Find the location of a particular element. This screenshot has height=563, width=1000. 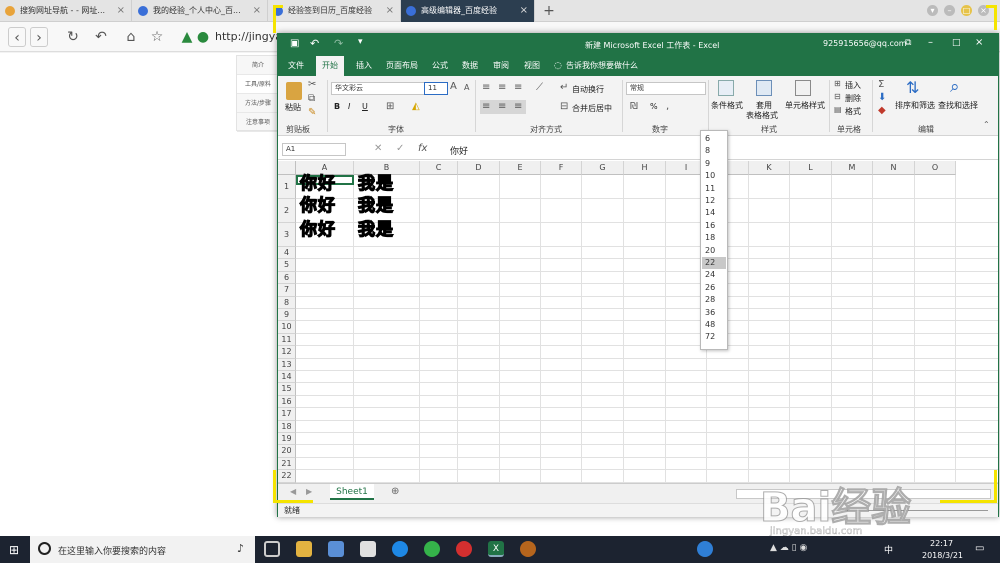

font-size-option: 72 is located at coordinates (714, 337).